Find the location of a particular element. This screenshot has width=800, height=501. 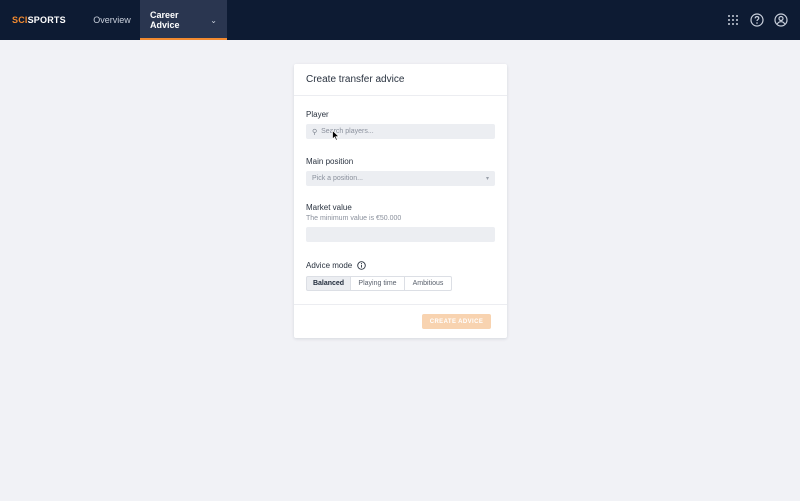

position-select: Pick a position... ▾ is located at coordinates (400, 178).